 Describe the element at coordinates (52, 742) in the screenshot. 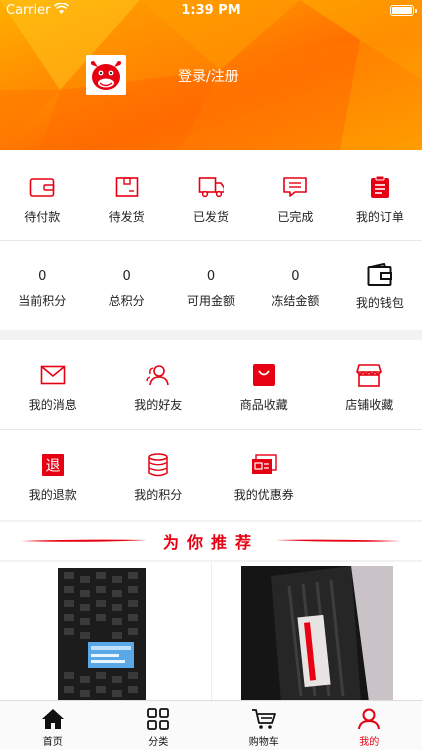

I see `tab-label: 首页` at that location.